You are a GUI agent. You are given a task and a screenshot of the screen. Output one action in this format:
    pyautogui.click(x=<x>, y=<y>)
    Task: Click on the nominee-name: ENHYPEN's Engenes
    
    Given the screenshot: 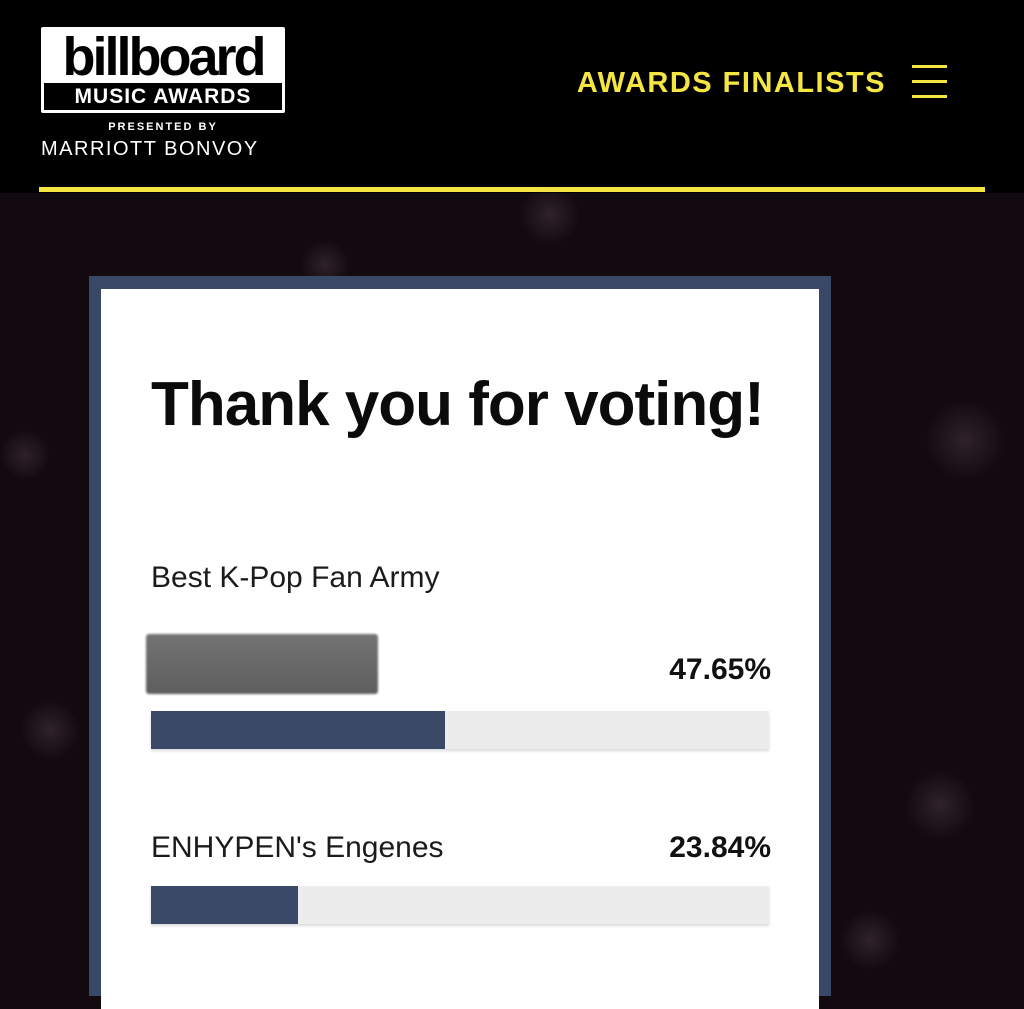 What is the action you would take?
    pyautogui.click(x=297, y=847)
    